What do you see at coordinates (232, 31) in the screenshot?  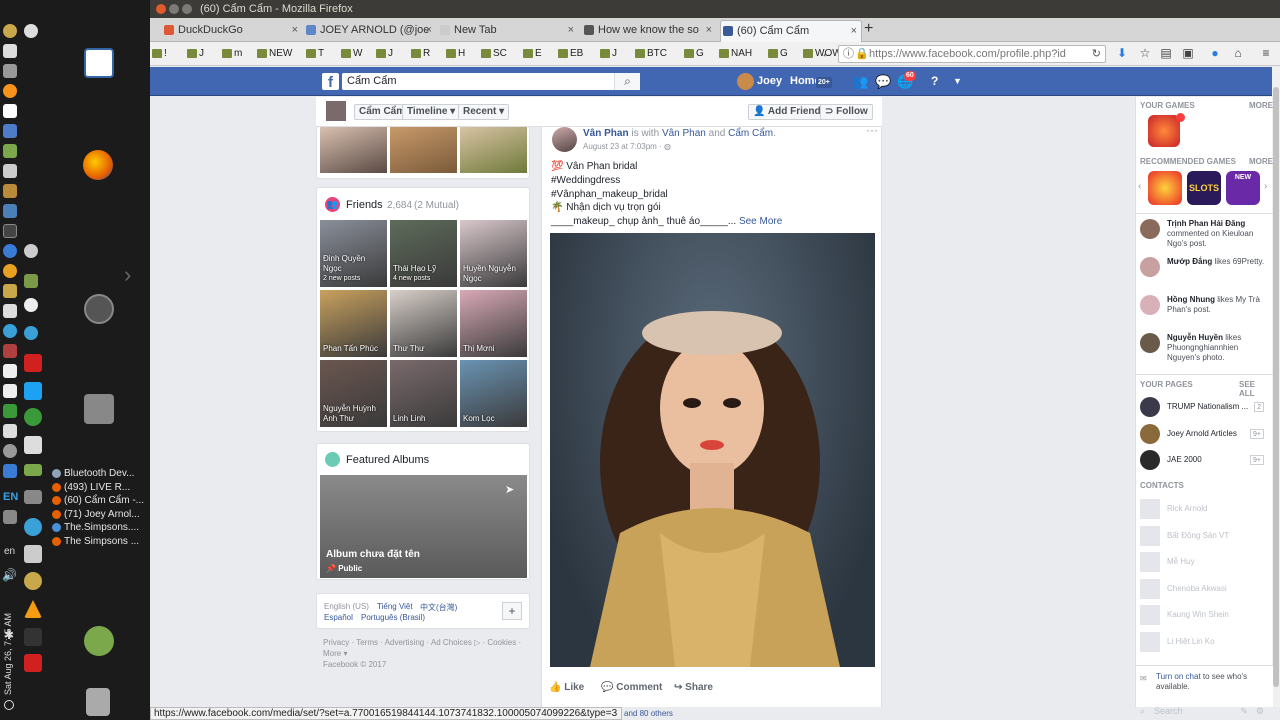 I see `browser-tab: DuckDuckGo ×` at bounding box center [232, 31].